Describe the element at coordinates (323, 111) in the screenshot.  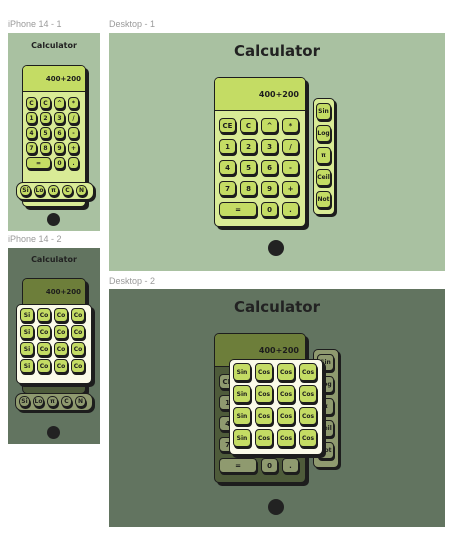
I see `sci-sin-button: Sin` at that location.